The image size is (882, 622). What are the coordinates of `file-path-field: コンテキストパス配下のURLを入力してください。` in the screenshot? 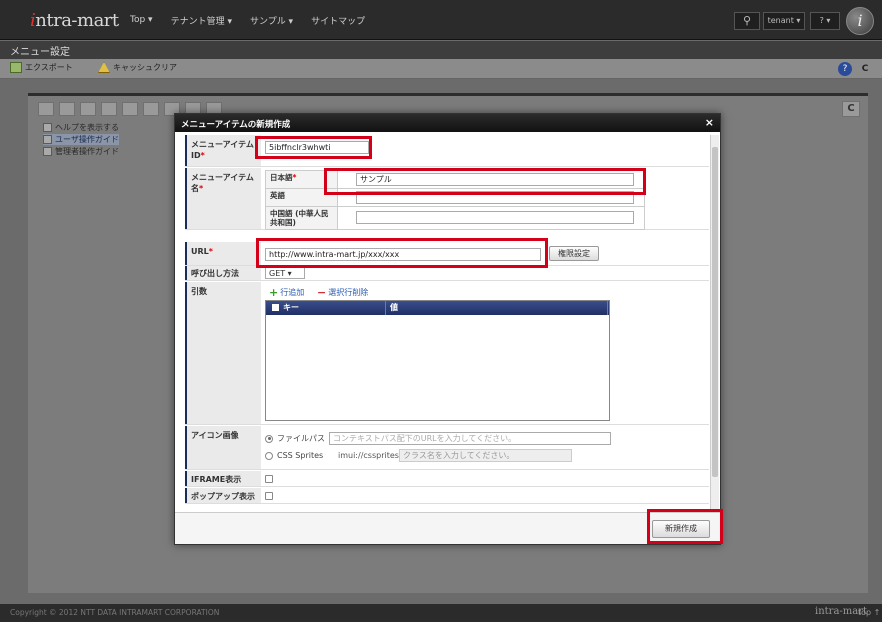 It's located at (470, 438).